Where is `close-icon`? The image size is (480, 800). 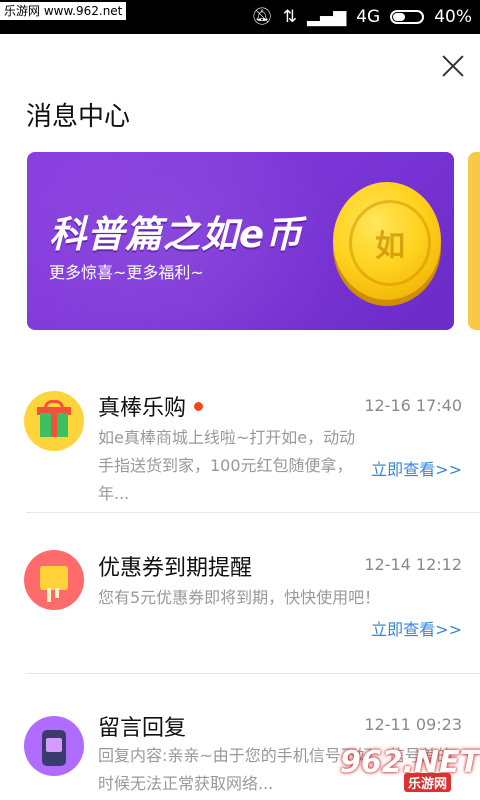
close-icon is located at coordinates (453, 66).